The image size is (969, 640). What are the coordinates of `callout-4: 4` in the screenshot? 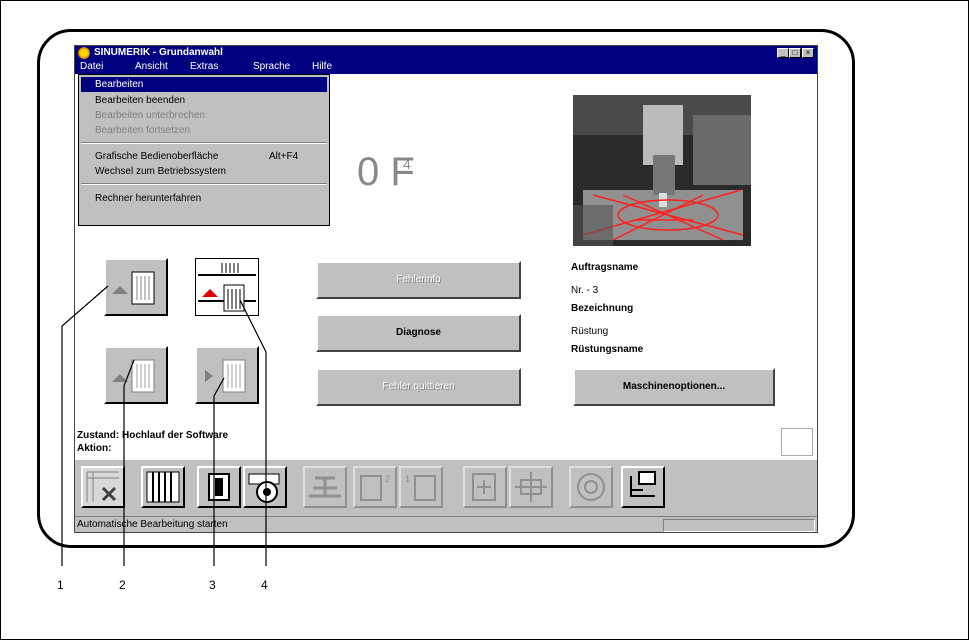 It's located at (264, 585).